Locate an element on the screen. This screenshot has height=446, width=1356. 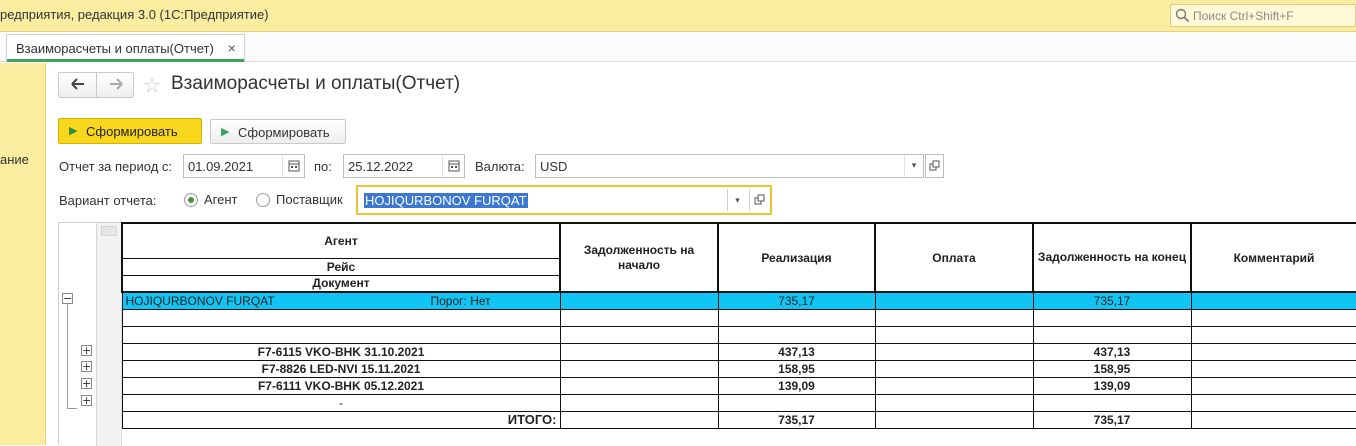
radio-agent-label: Агент is located at coordinates (221, 199).